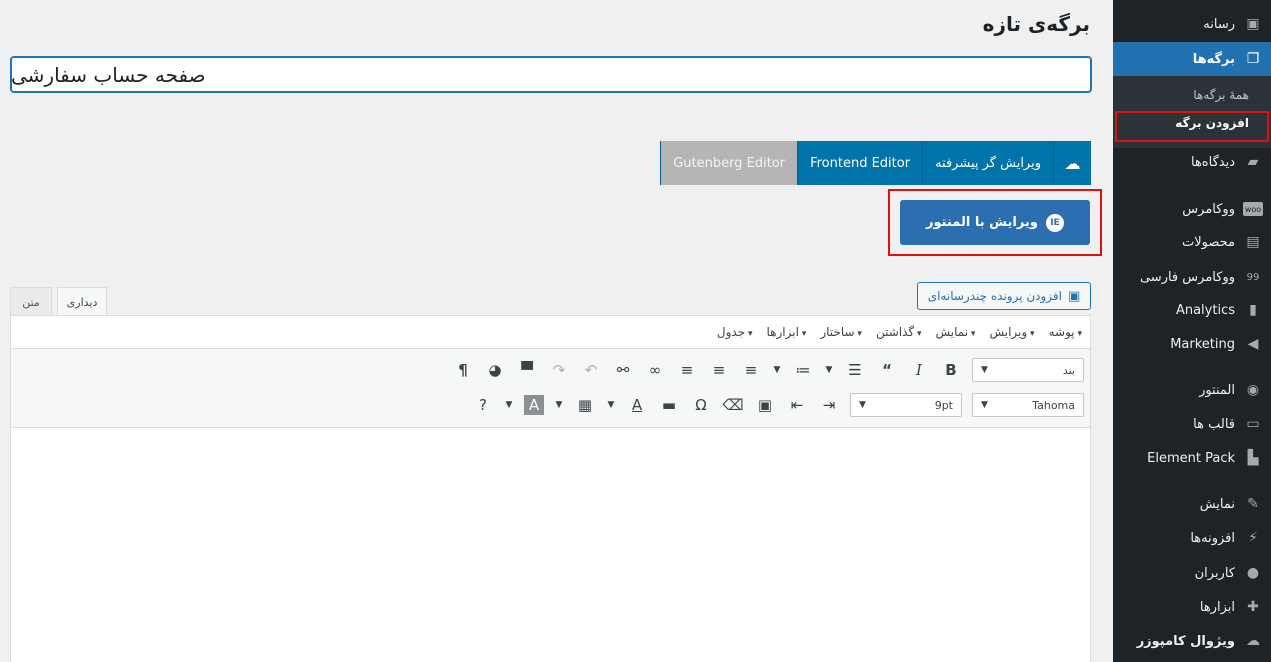  I want to click on paragraph-rtl-icon: ¶, so click(463, 370).